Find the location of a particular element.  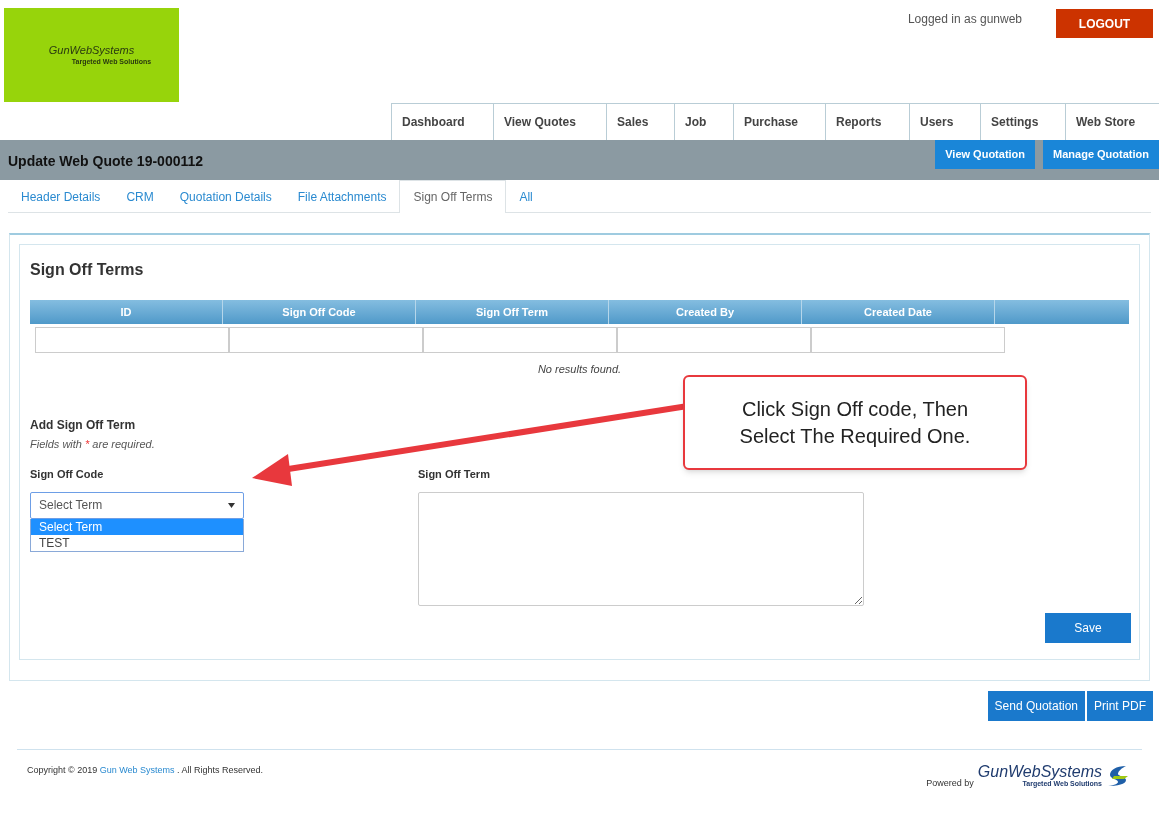

table-header: ID is located at coordinates (126, 312).